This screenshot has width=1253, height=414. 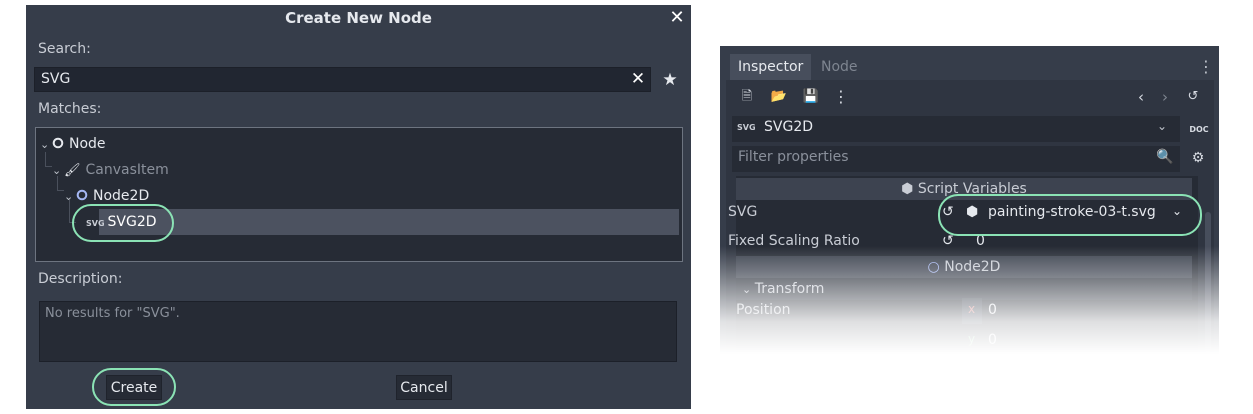 I want to click on more-dots-icon: ⋮, so click(x=841, y=97).